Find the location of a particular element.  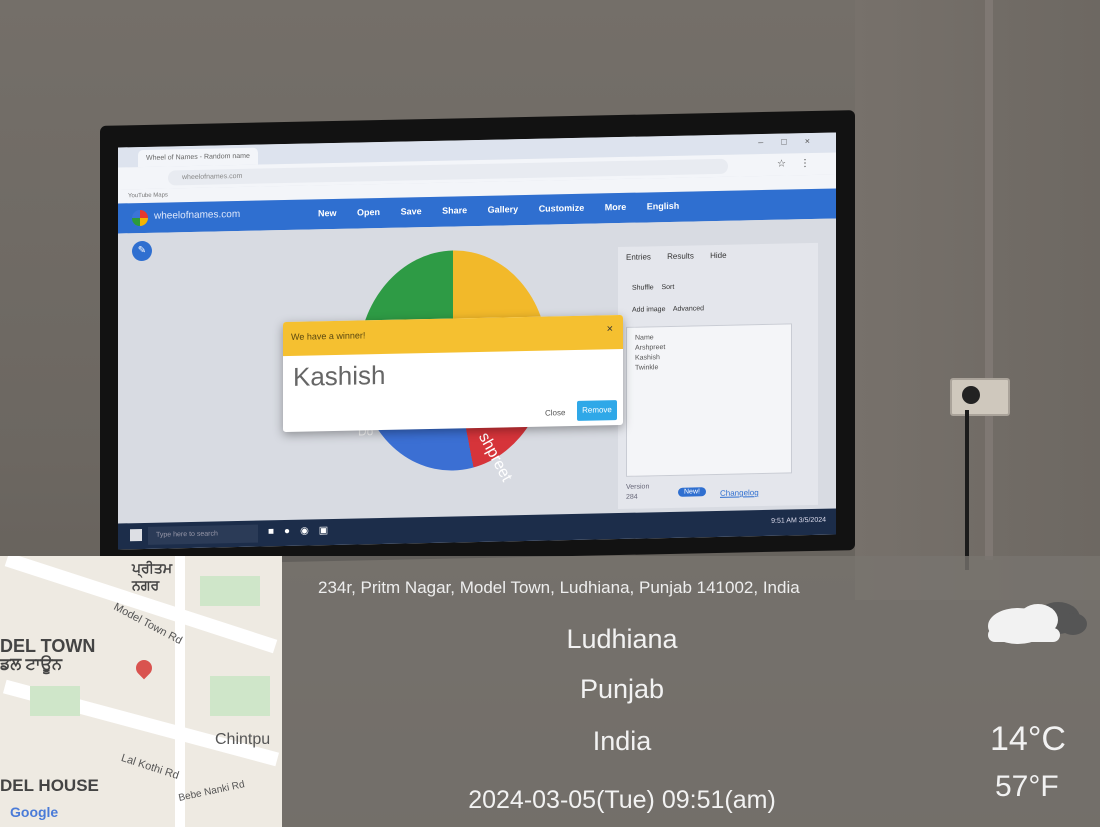

map-label: Lal Kothi Rd is located at coordinates (150, 767).